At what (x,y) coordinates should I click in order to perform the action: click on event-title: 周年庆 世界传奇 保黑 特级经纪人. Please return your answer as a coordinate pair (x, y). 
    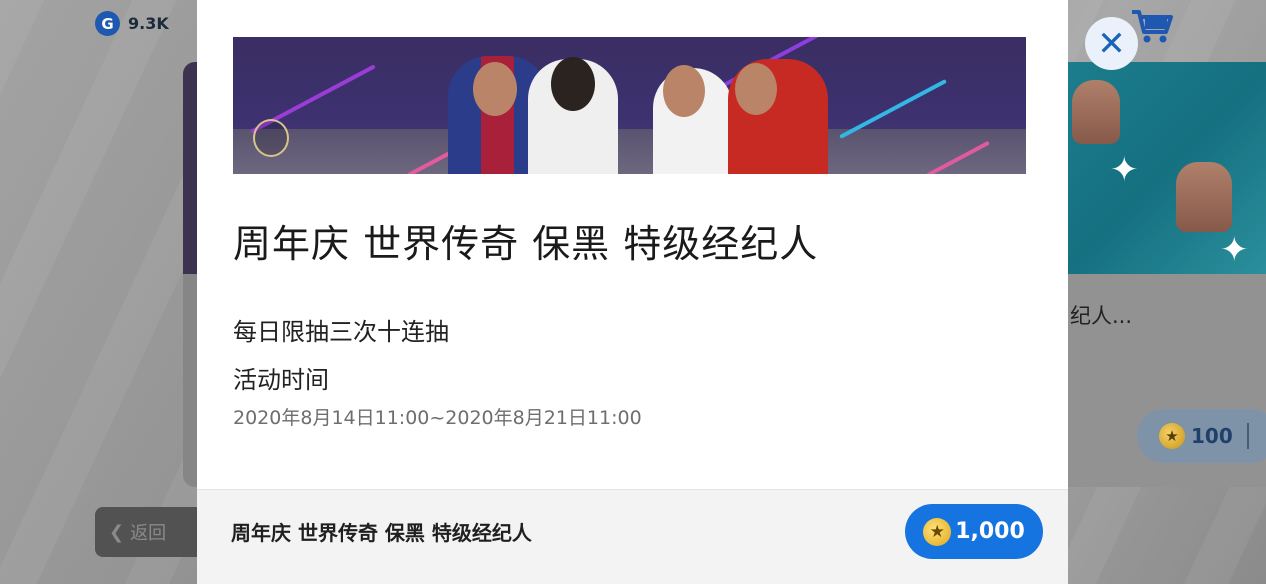
    Looking at the image, I should click on (526, 244).